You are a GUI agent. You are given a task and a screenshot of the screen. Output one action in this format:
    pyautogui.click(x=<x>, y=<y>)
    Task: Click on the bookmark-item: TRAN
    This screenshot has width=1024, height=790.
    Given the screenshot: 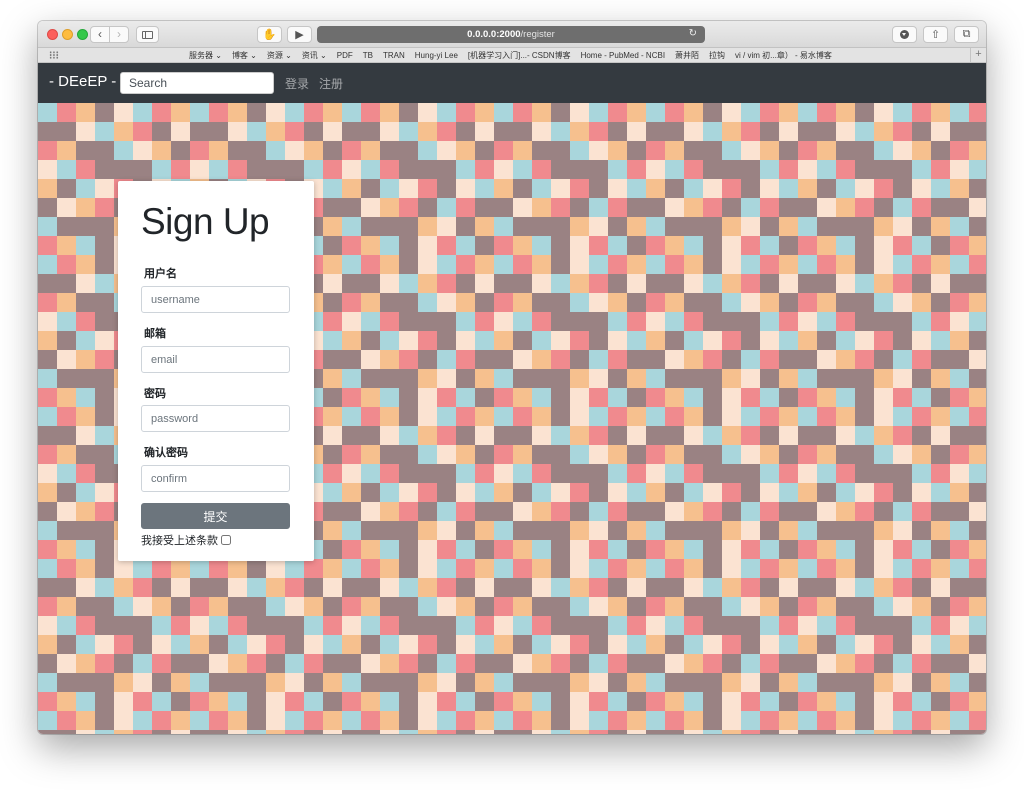 What is the action you would take?
    pyautogui.click(x=394, y=55)
    